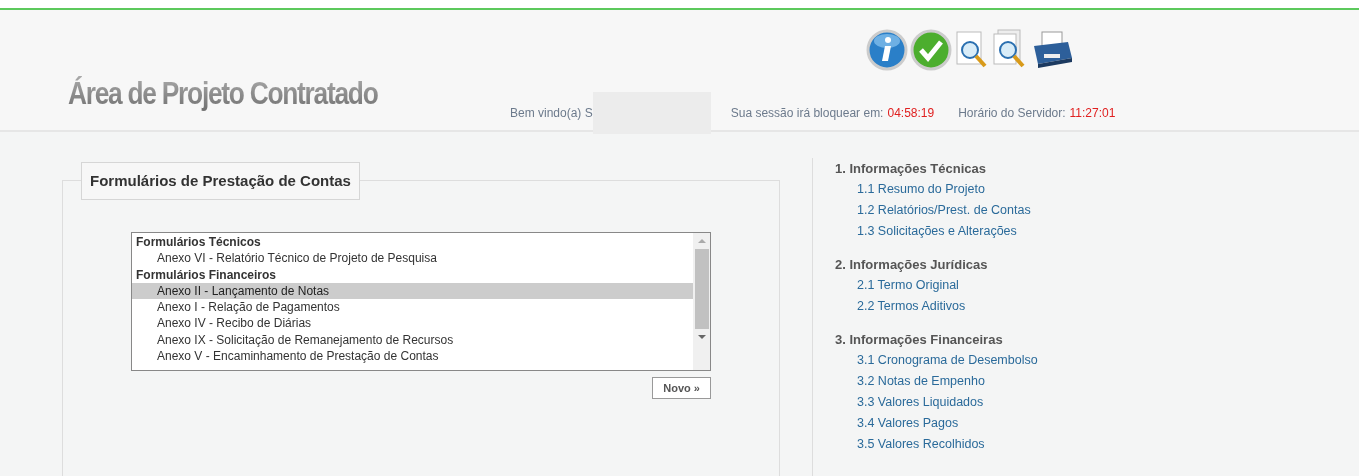  What do you see at coordinates (412, 340) in the screenshot?
I see `list-option: Anexo IX - Solicitação de Remanejamento de Recursos` at bounding box center [412, 340].